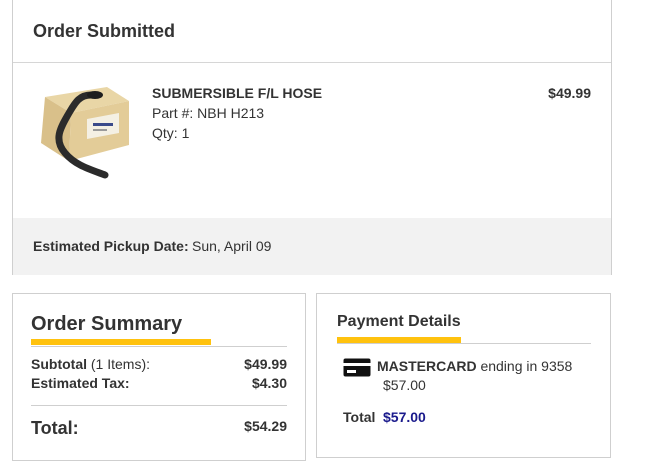 This screenshot has height=471, width=660. Describe the element at coordinates (237, 93) in the screenshot. I see `item-name: SUBMERSIBLE F/L HOSE` at that location.